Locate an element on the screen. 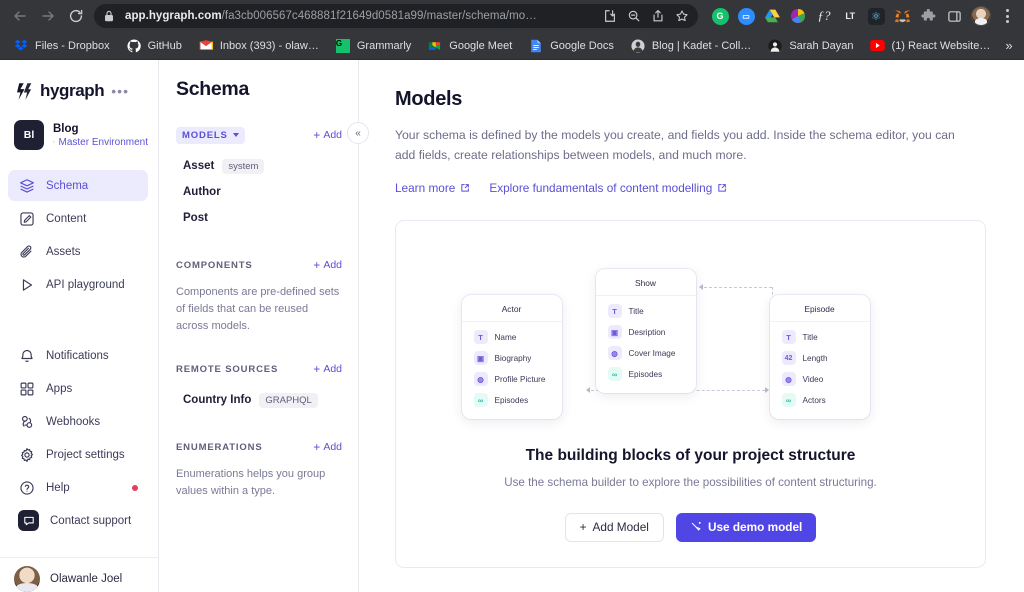 This screenshot has height=592, width=1024. bookmark-item: G Grammarly is located at coordinates (373, 46).